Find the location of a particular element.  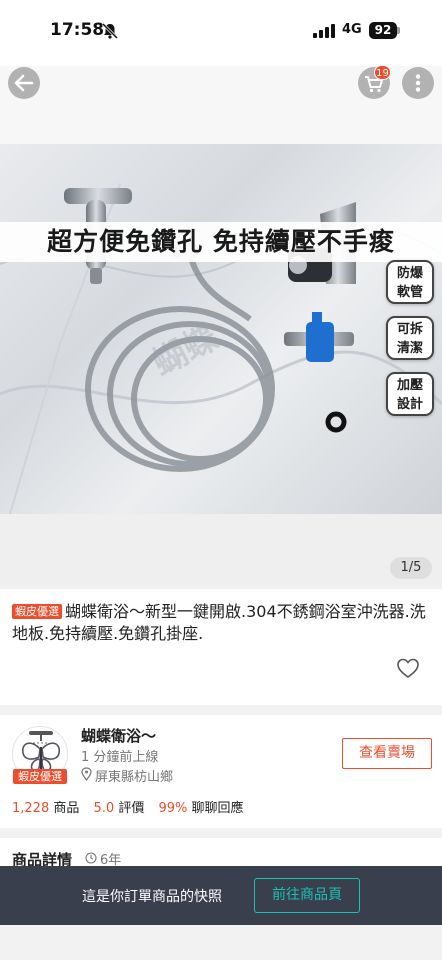

shop-name: 蝴蝶衛浴～ is located at coordinates (118, 735).